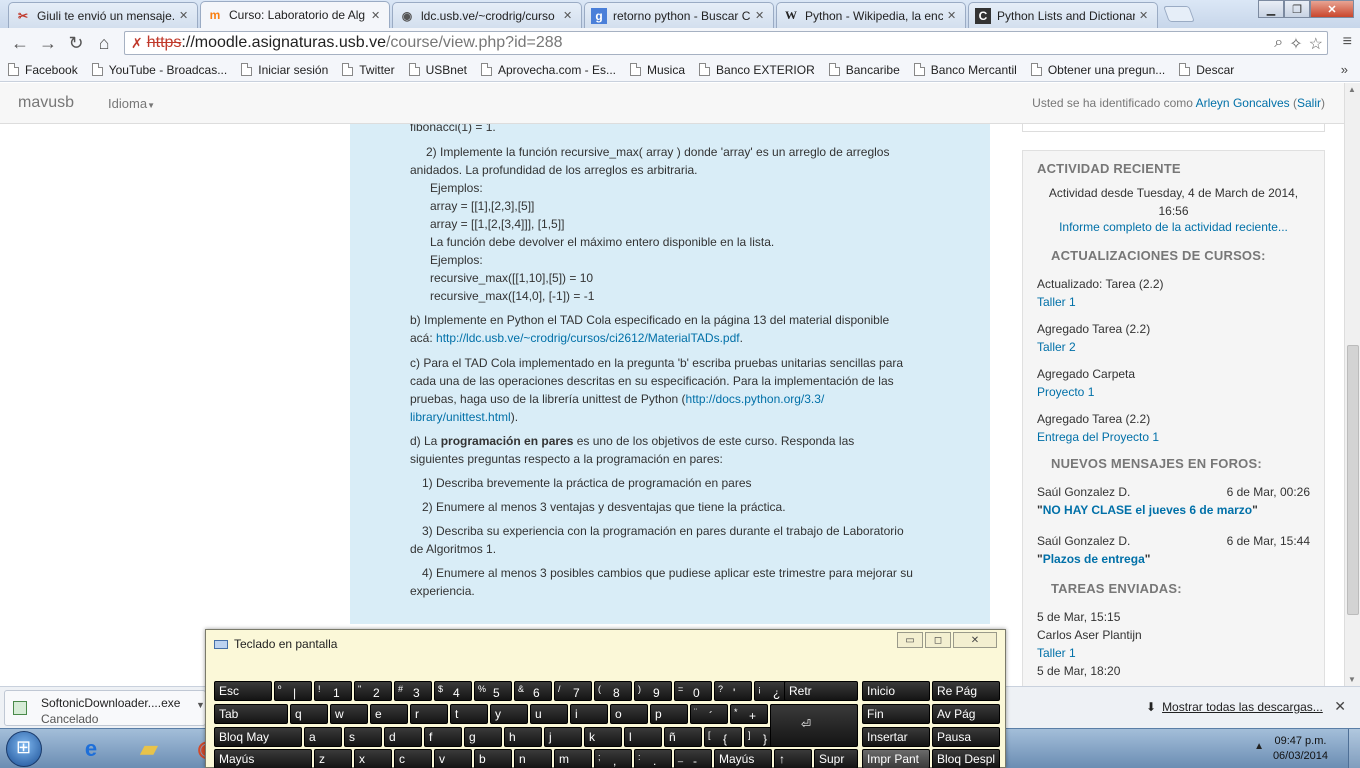 Image resolution: width=1360 pixels, height=768 pixels. I want to click on osk-key: ñ, so click(683, 737).